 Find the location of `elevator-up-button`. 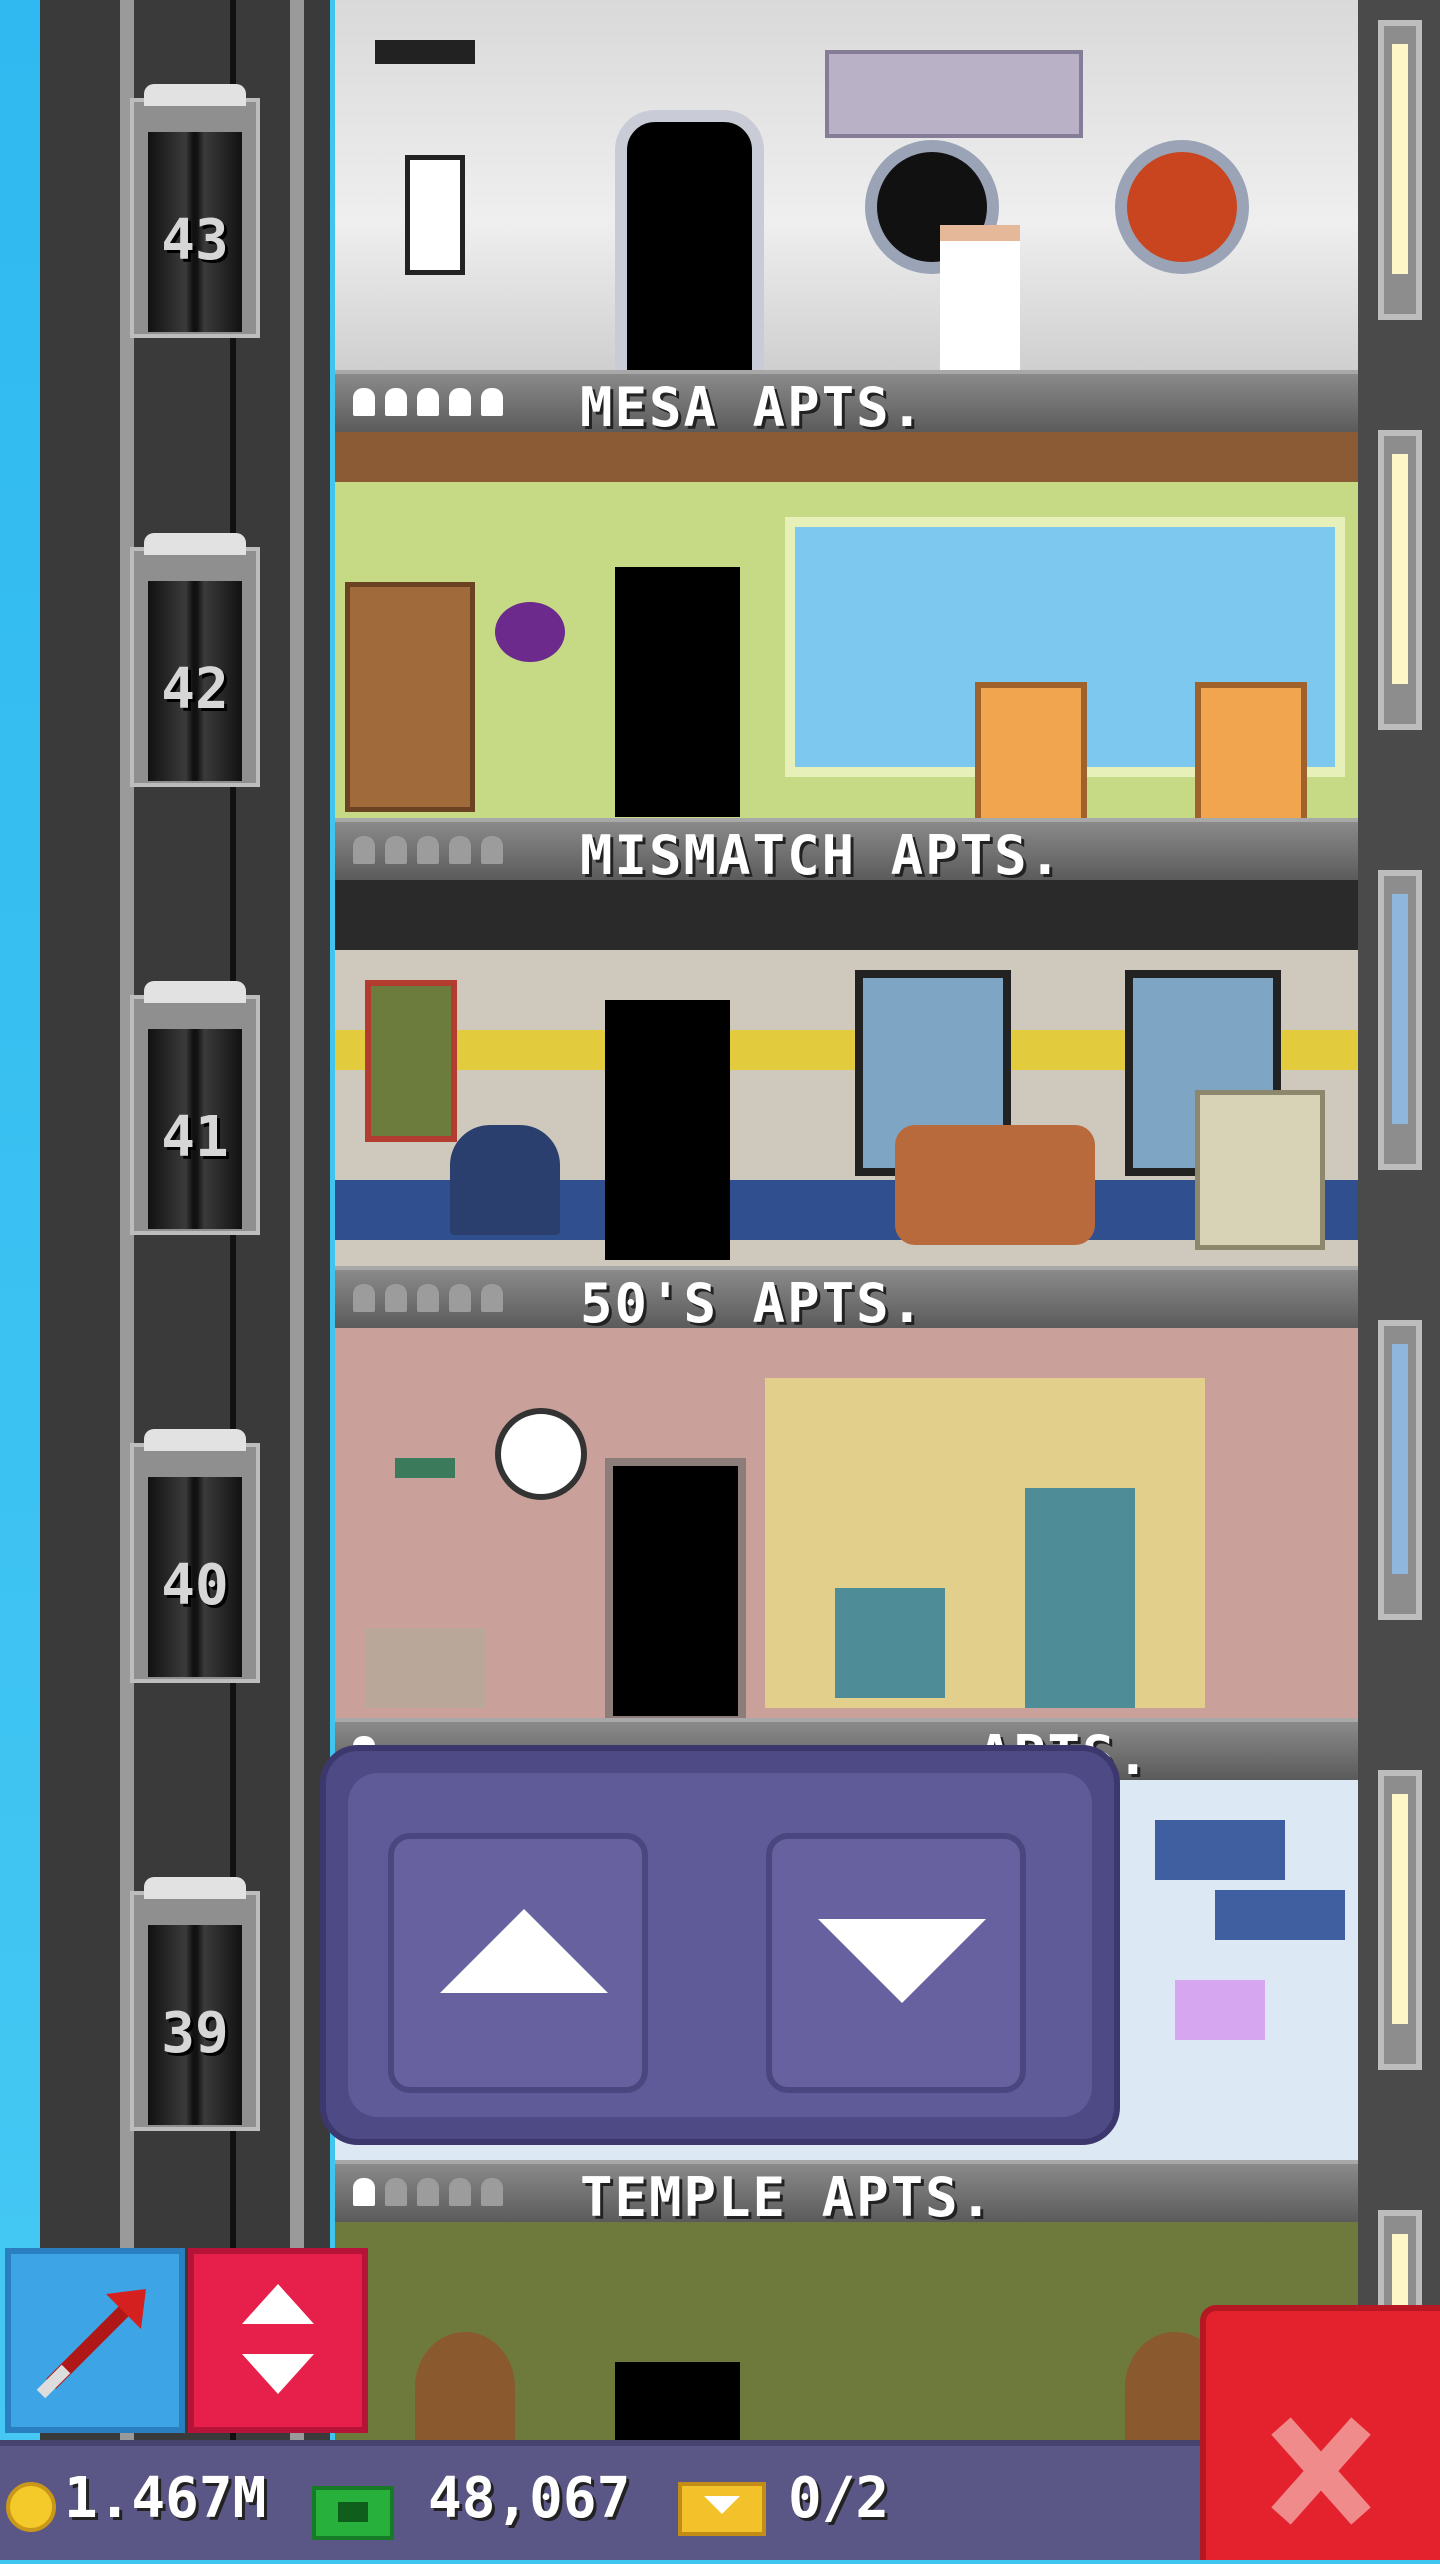

elevator-up-button is located at coordinates (518, 1963).